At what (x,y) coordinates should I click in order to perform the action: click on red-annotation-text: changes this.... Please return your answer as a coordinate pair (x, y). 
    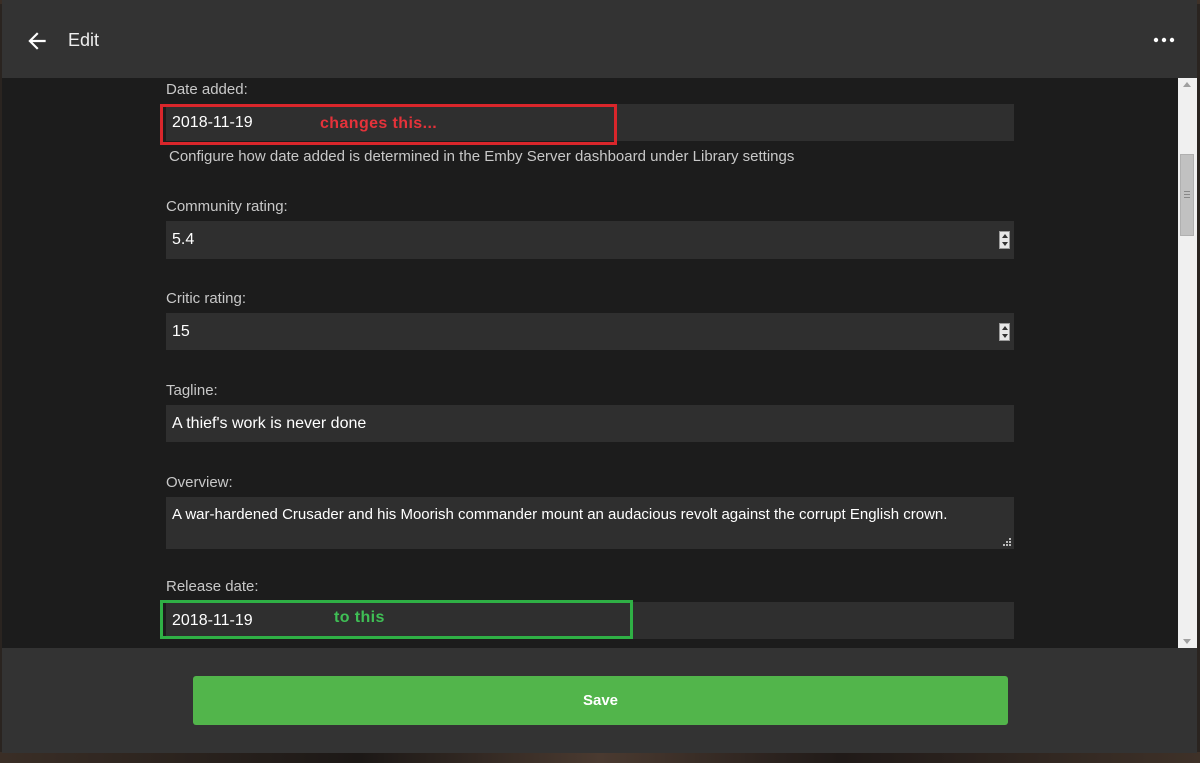
    Looking at the image, I should click on (379, 123).